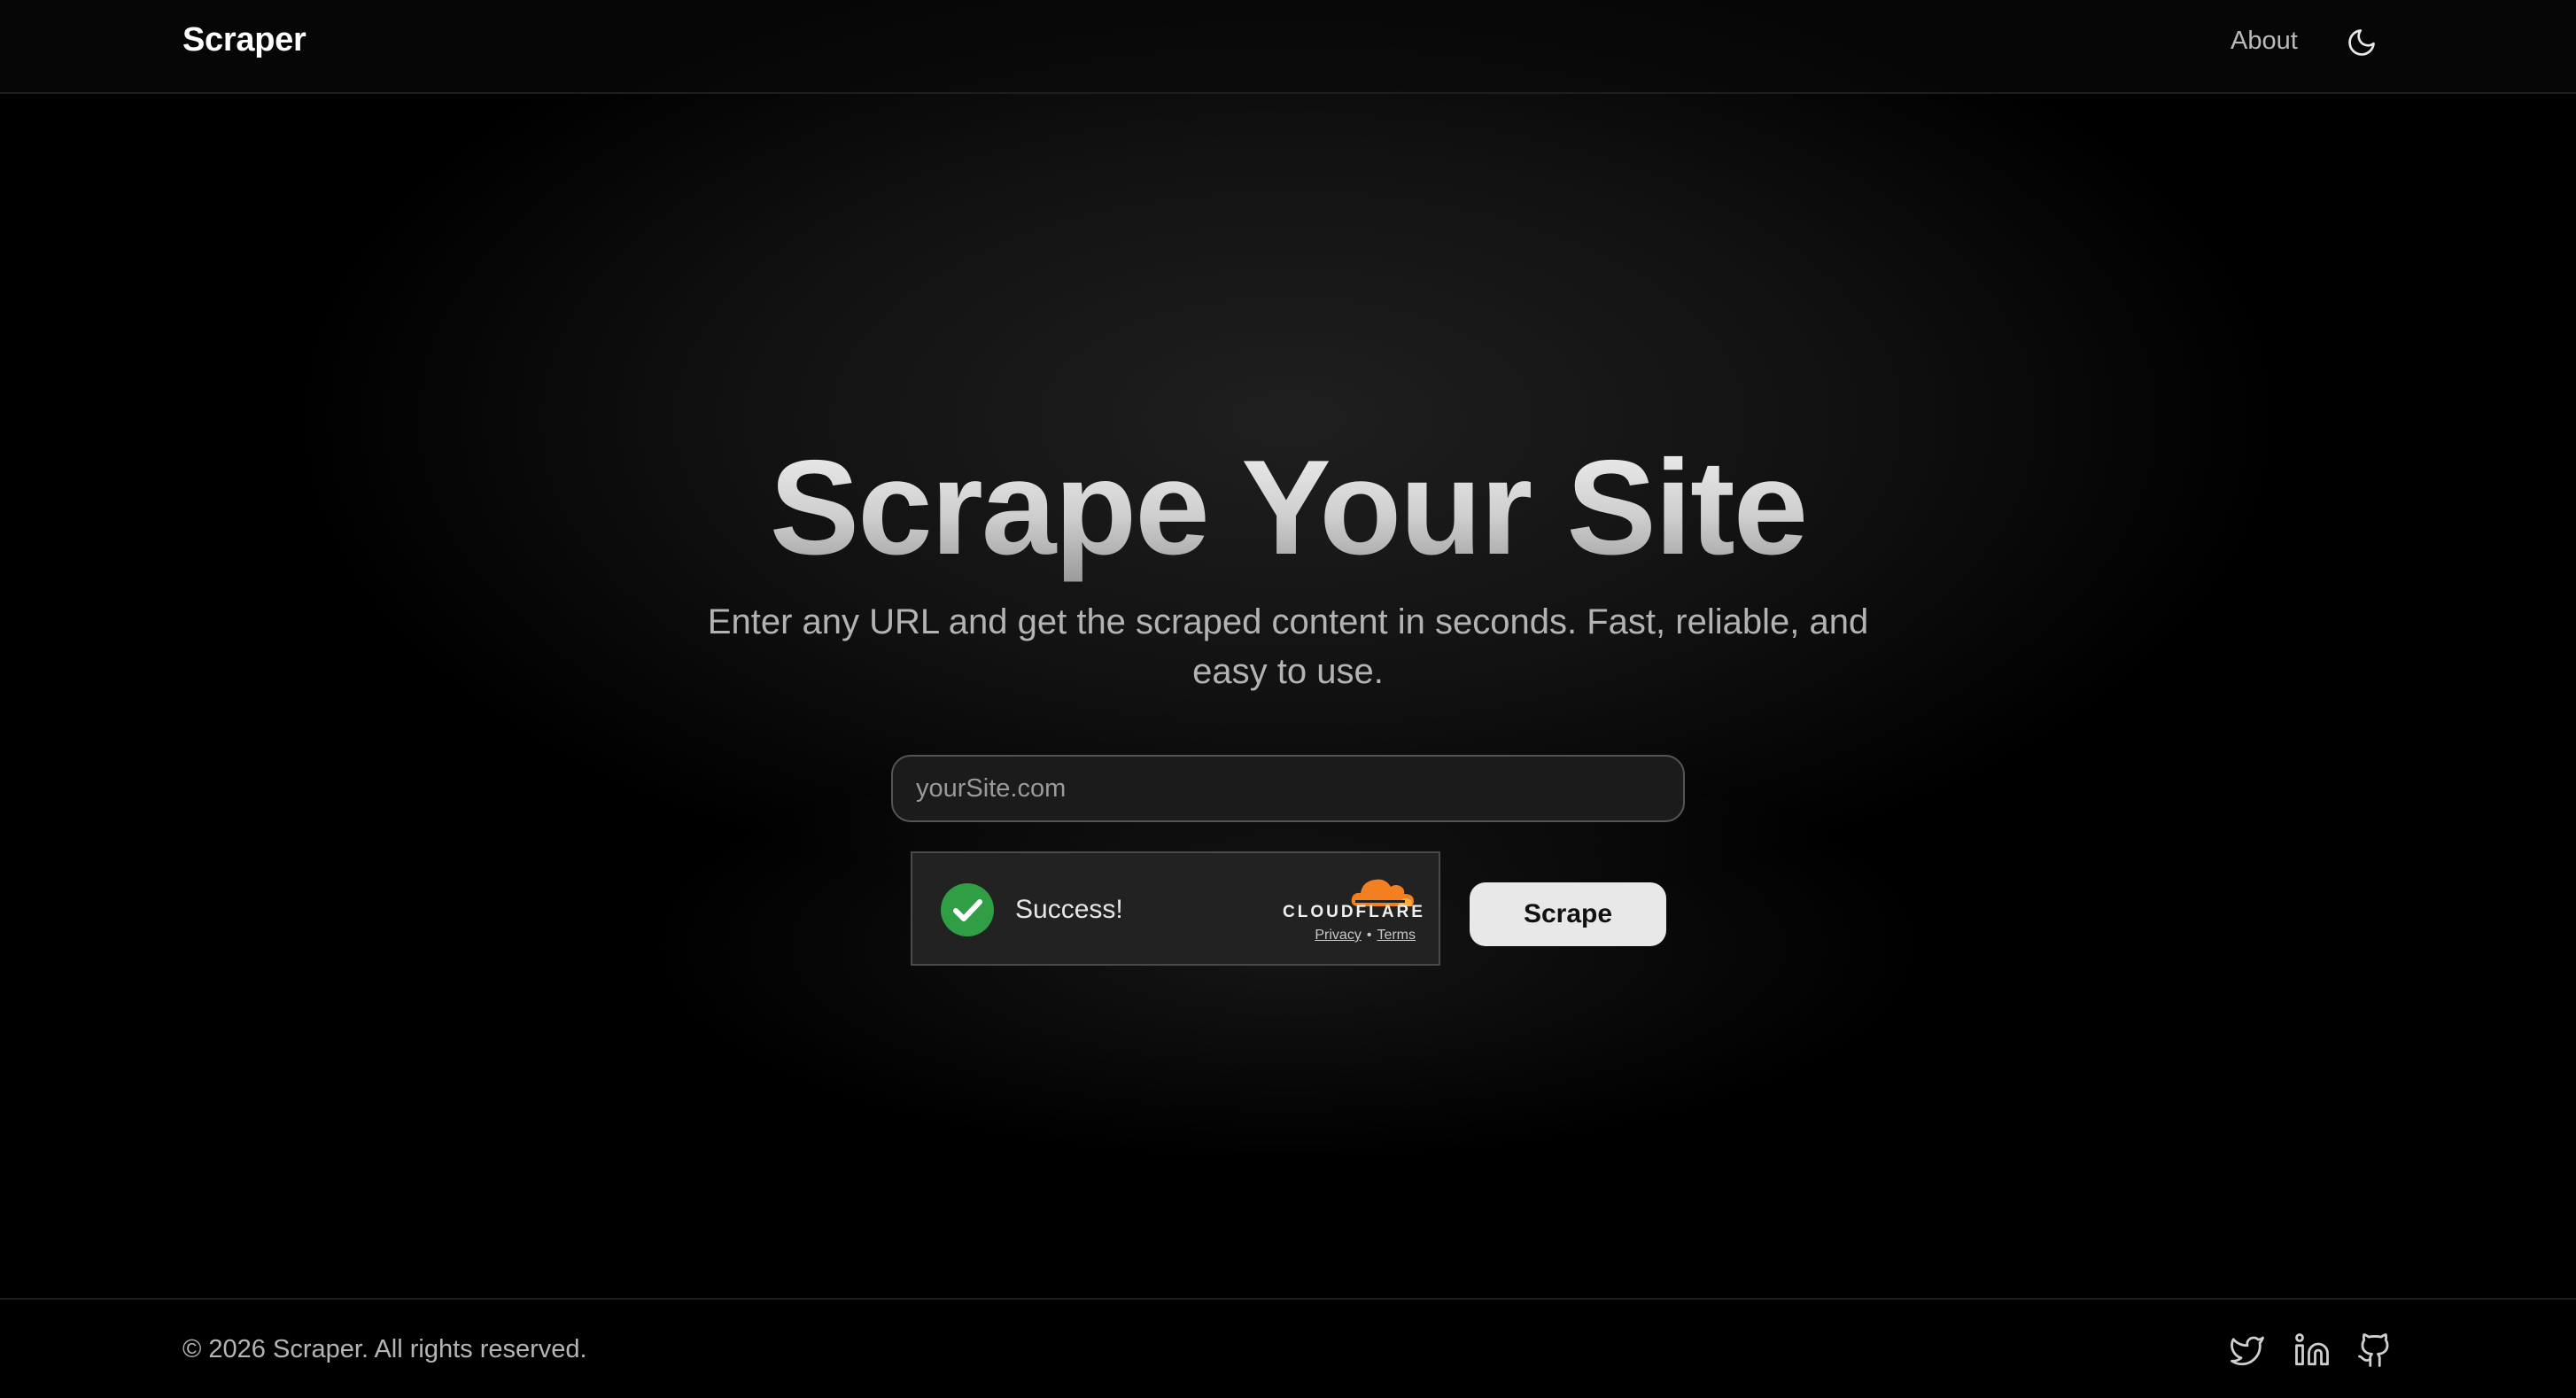  Describe the element at coordinates (1288, 47) in the screenshot. I see `top-navbar: Scraper About` at that location.